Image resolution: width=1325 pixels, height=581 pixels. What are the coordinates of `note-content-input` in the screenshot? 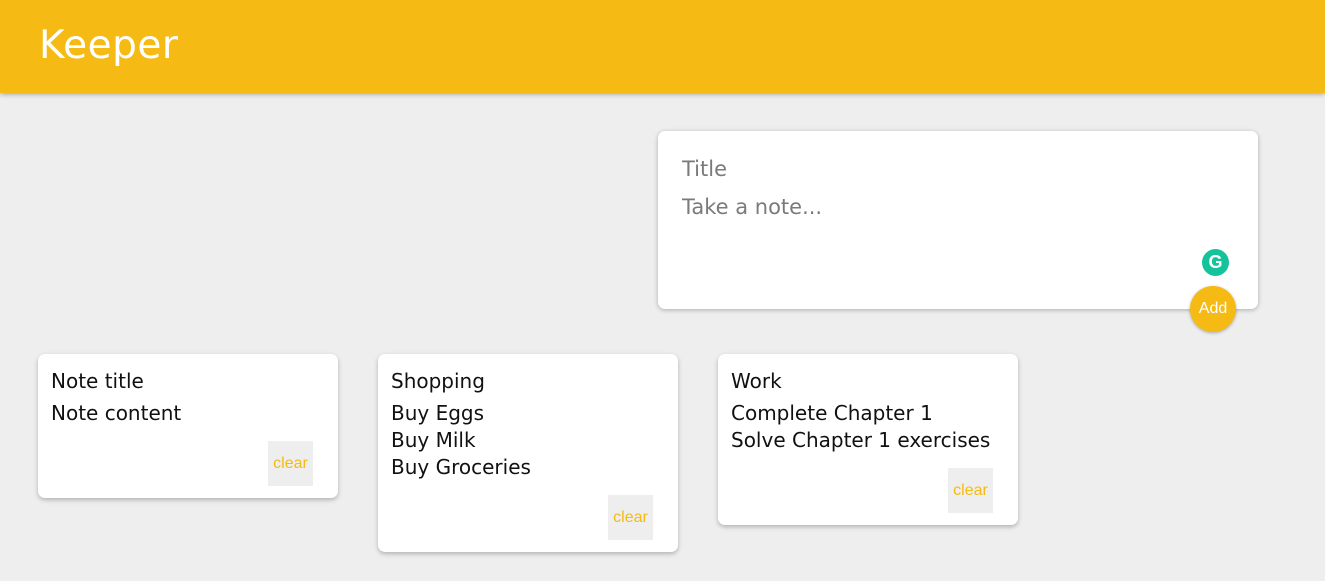 It's located at (932, 243).